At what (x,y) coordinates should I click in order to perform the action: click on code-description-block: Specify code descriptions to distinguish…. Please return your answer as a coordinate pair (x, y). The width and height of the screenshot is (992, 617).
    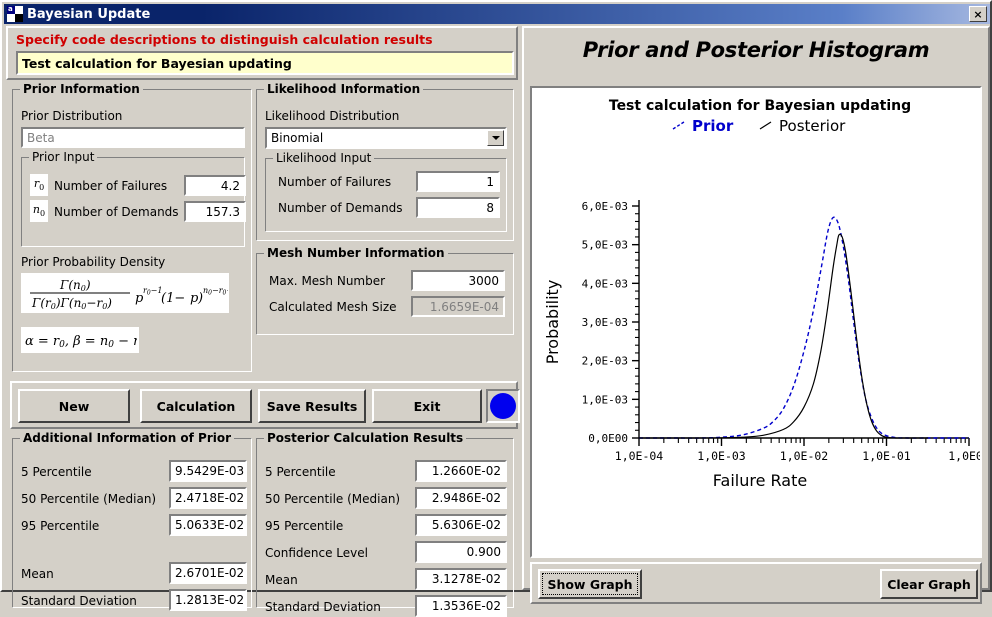
    Looking at the image, I should click on (262, 53).